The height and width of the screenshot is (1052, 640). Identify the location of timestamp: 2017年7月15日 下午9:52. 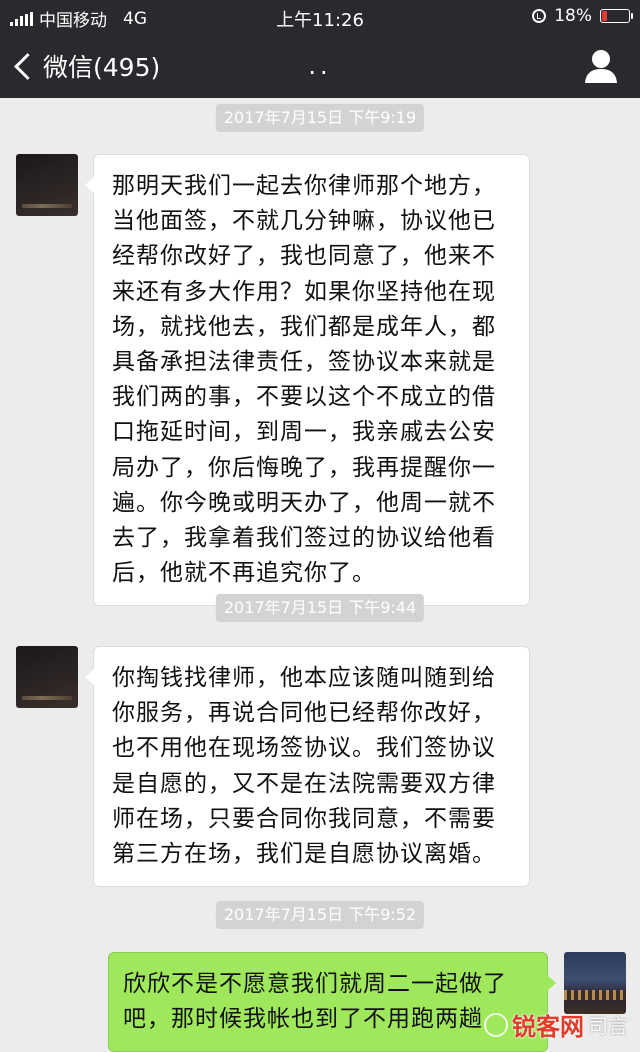
(320, 915).